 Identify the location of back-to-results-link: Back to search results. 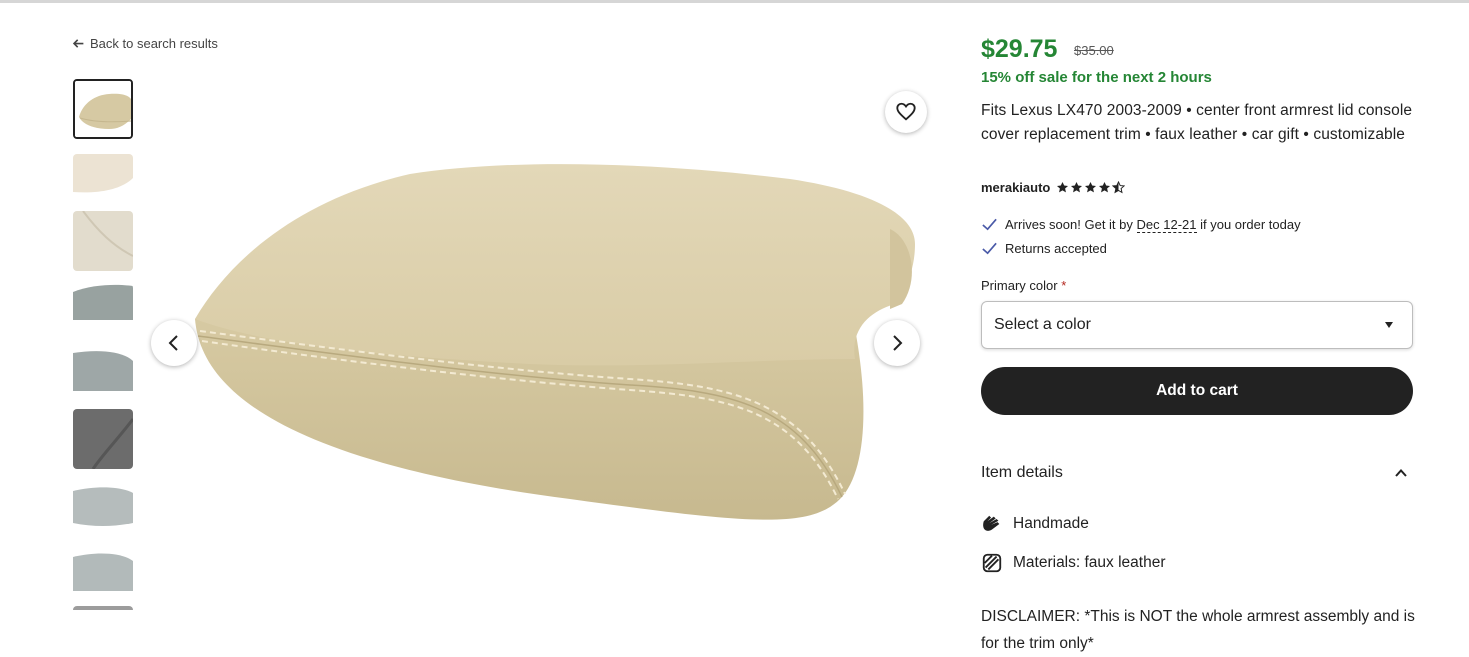
(145, 43).